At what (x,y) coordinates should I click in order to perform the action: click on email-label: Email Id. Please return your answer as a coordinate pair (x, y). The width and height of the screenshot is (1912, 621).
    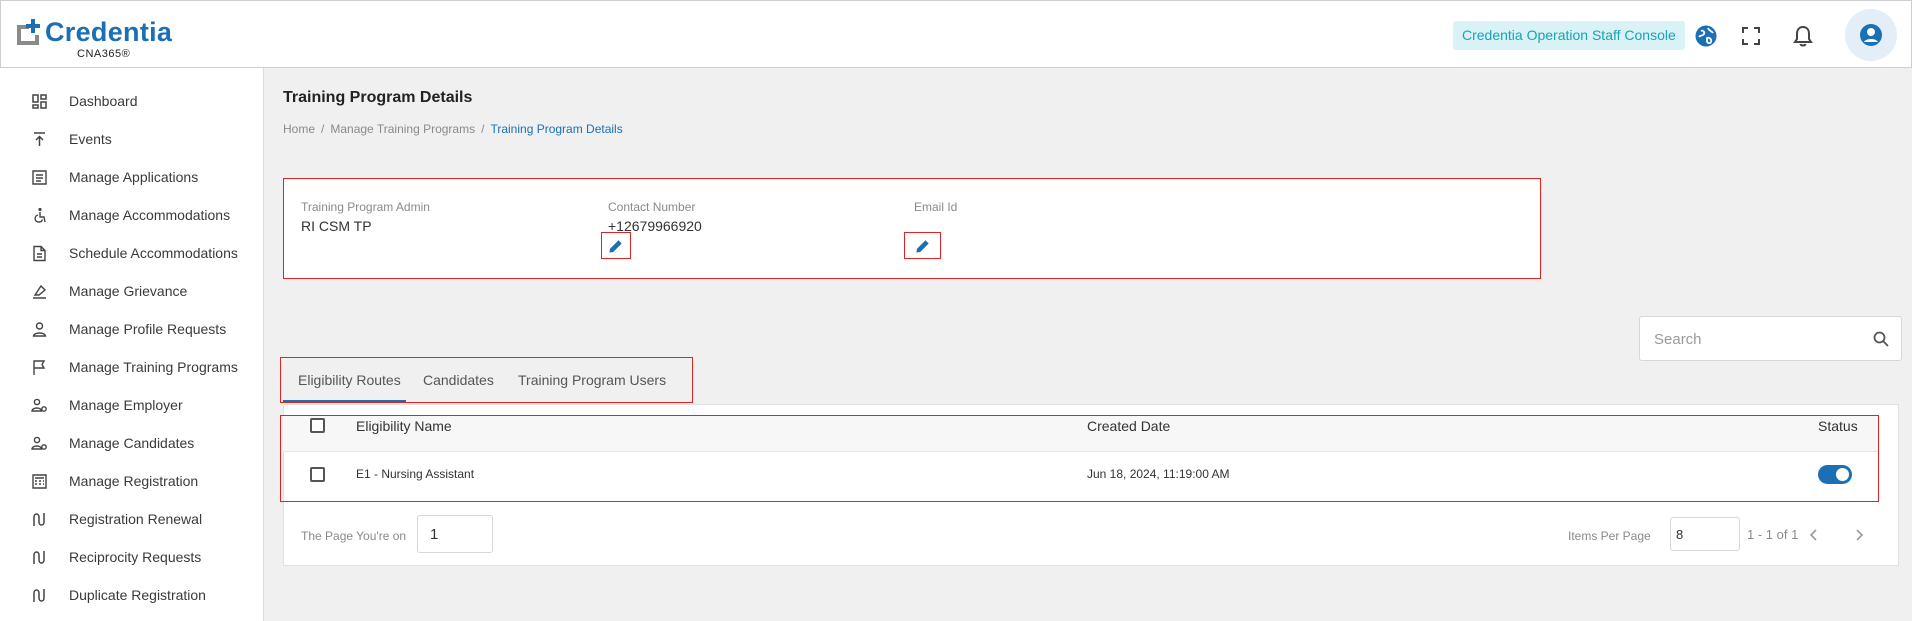
    Looking at the image, I should click on (936, 207).